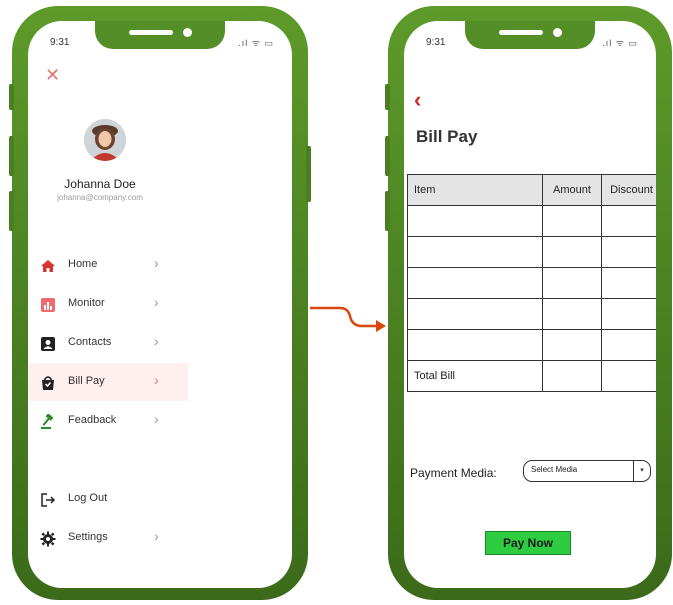  Describe the element at coordinates (572, 190) in the screenshot. I see `column-header-amount: Amount` at that location.